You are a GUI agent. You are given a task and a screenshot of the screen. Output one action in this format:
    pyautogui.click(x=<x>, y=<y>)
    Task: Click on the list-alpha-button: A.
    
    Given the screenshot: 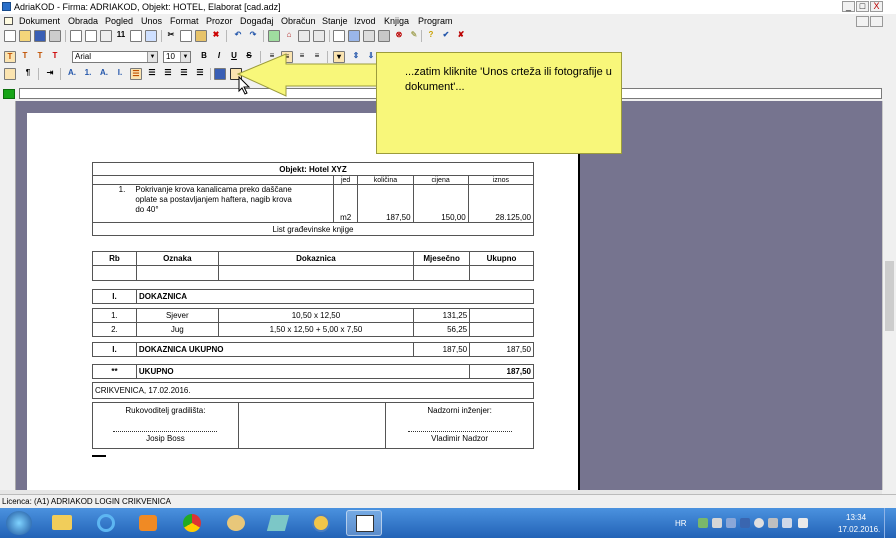 What is the action you would take?
    pyautogui.click(x=104, y=74)
    